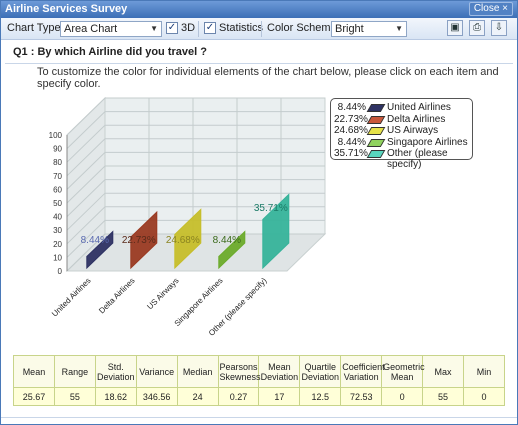 The image size is (518, 425). I want to click on stats-value-row: 25.67 55 18.62 346.56 24 0.27 17 12.5 72.53 0 55 0, so click(259, 396).